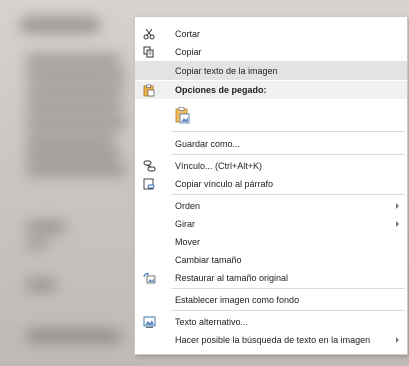  I want to click on menu-item-label: Opciones de pegado:, so click(221, 90).